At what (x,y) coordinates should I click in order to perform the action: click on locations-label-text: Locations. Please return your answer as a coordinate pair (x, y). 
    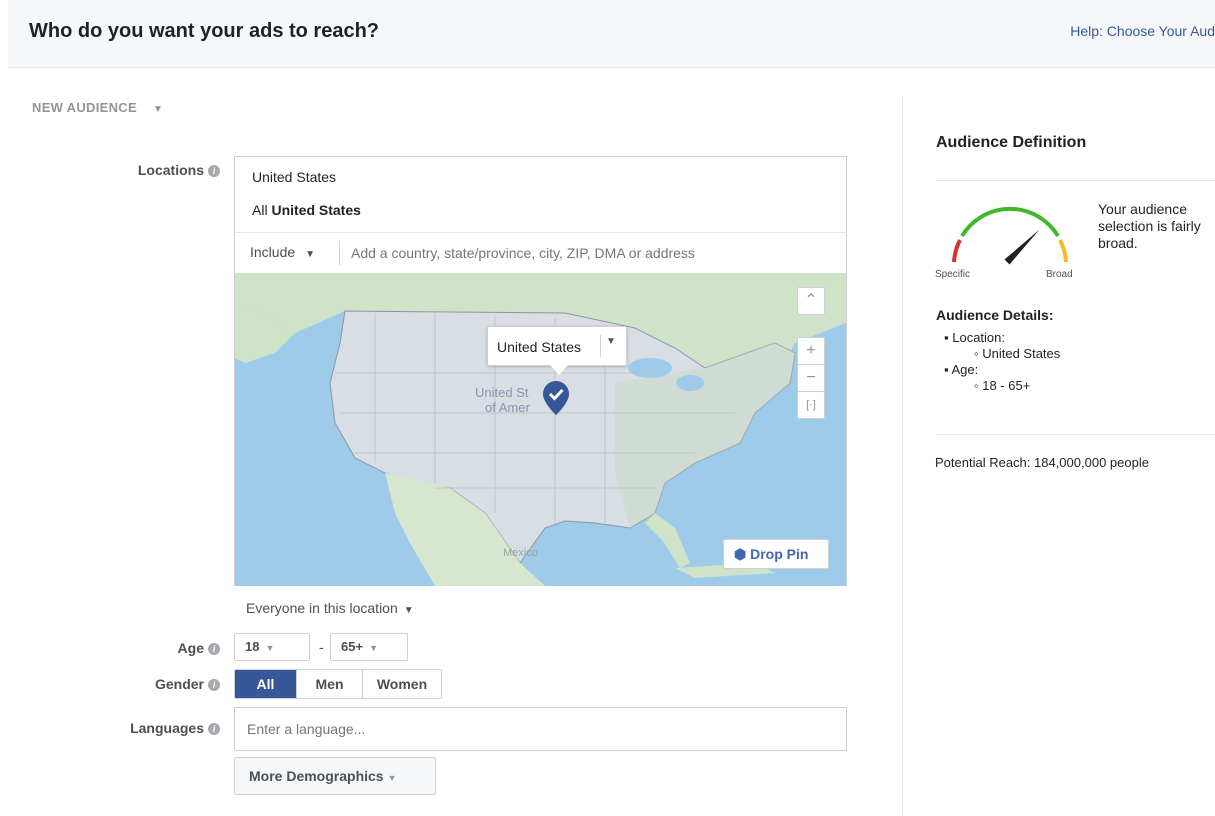
    Looking at the image, I should click on (170, 170).